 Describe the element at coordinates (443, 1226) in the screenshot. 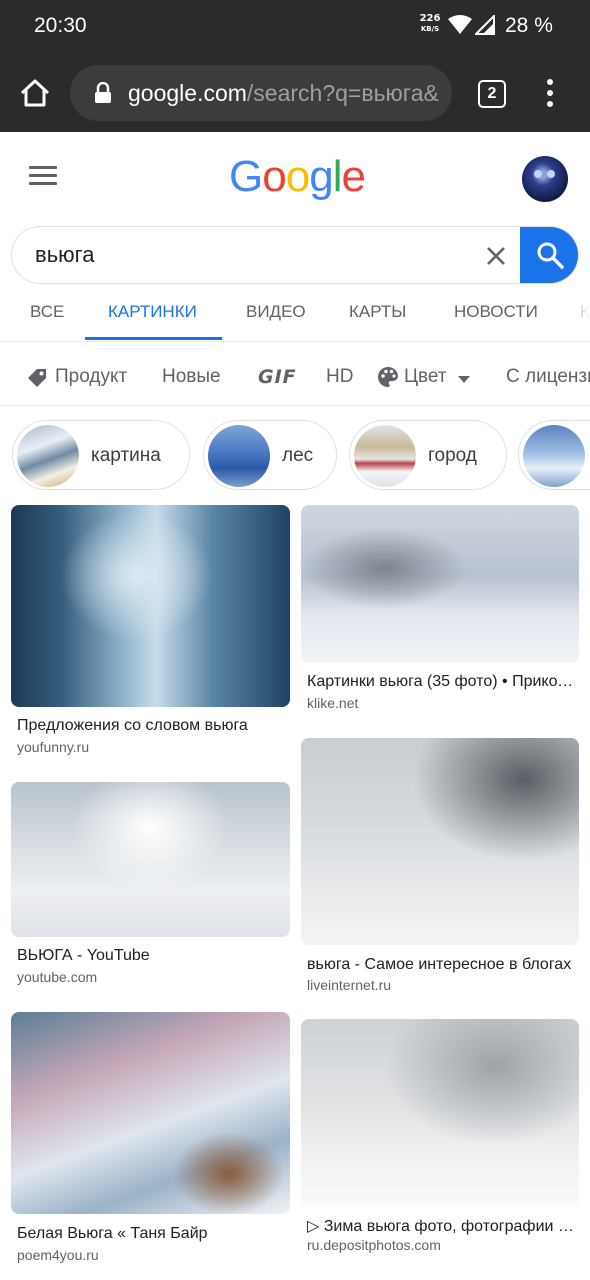

I see `result-caption: ▷ Зима вьюга фото, фотографии и картинки` at that location.